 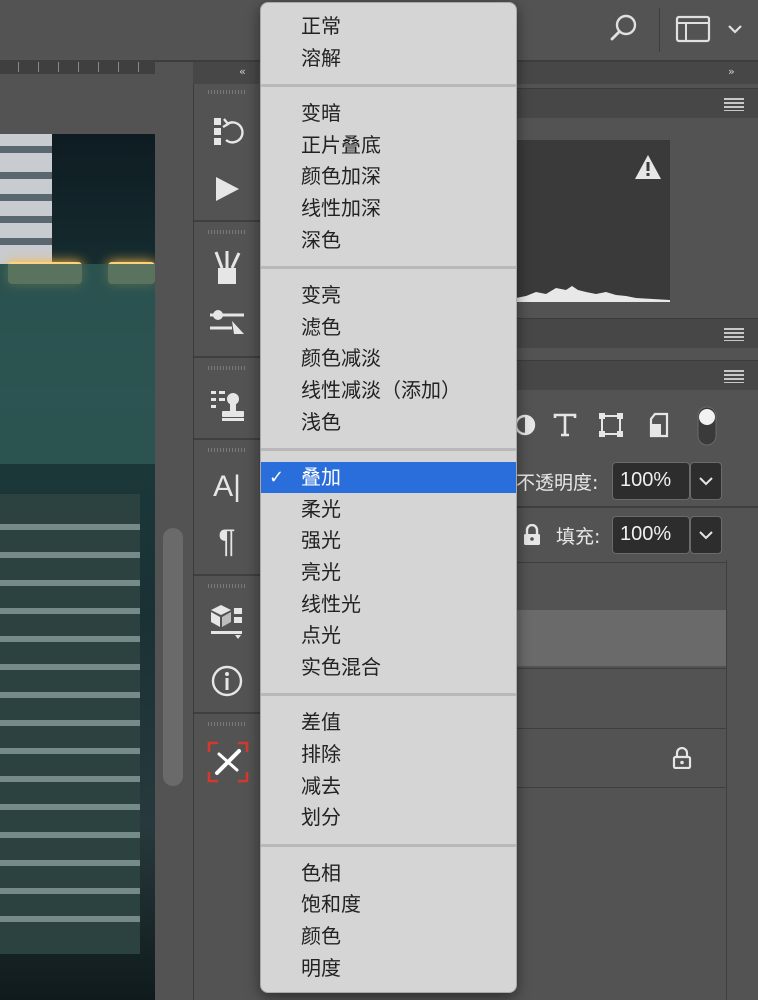 What do you see at coordinates (388, 113) in the screenshot?
I see `blend-mode-option: 变暗` at bounding box center [388, 113].